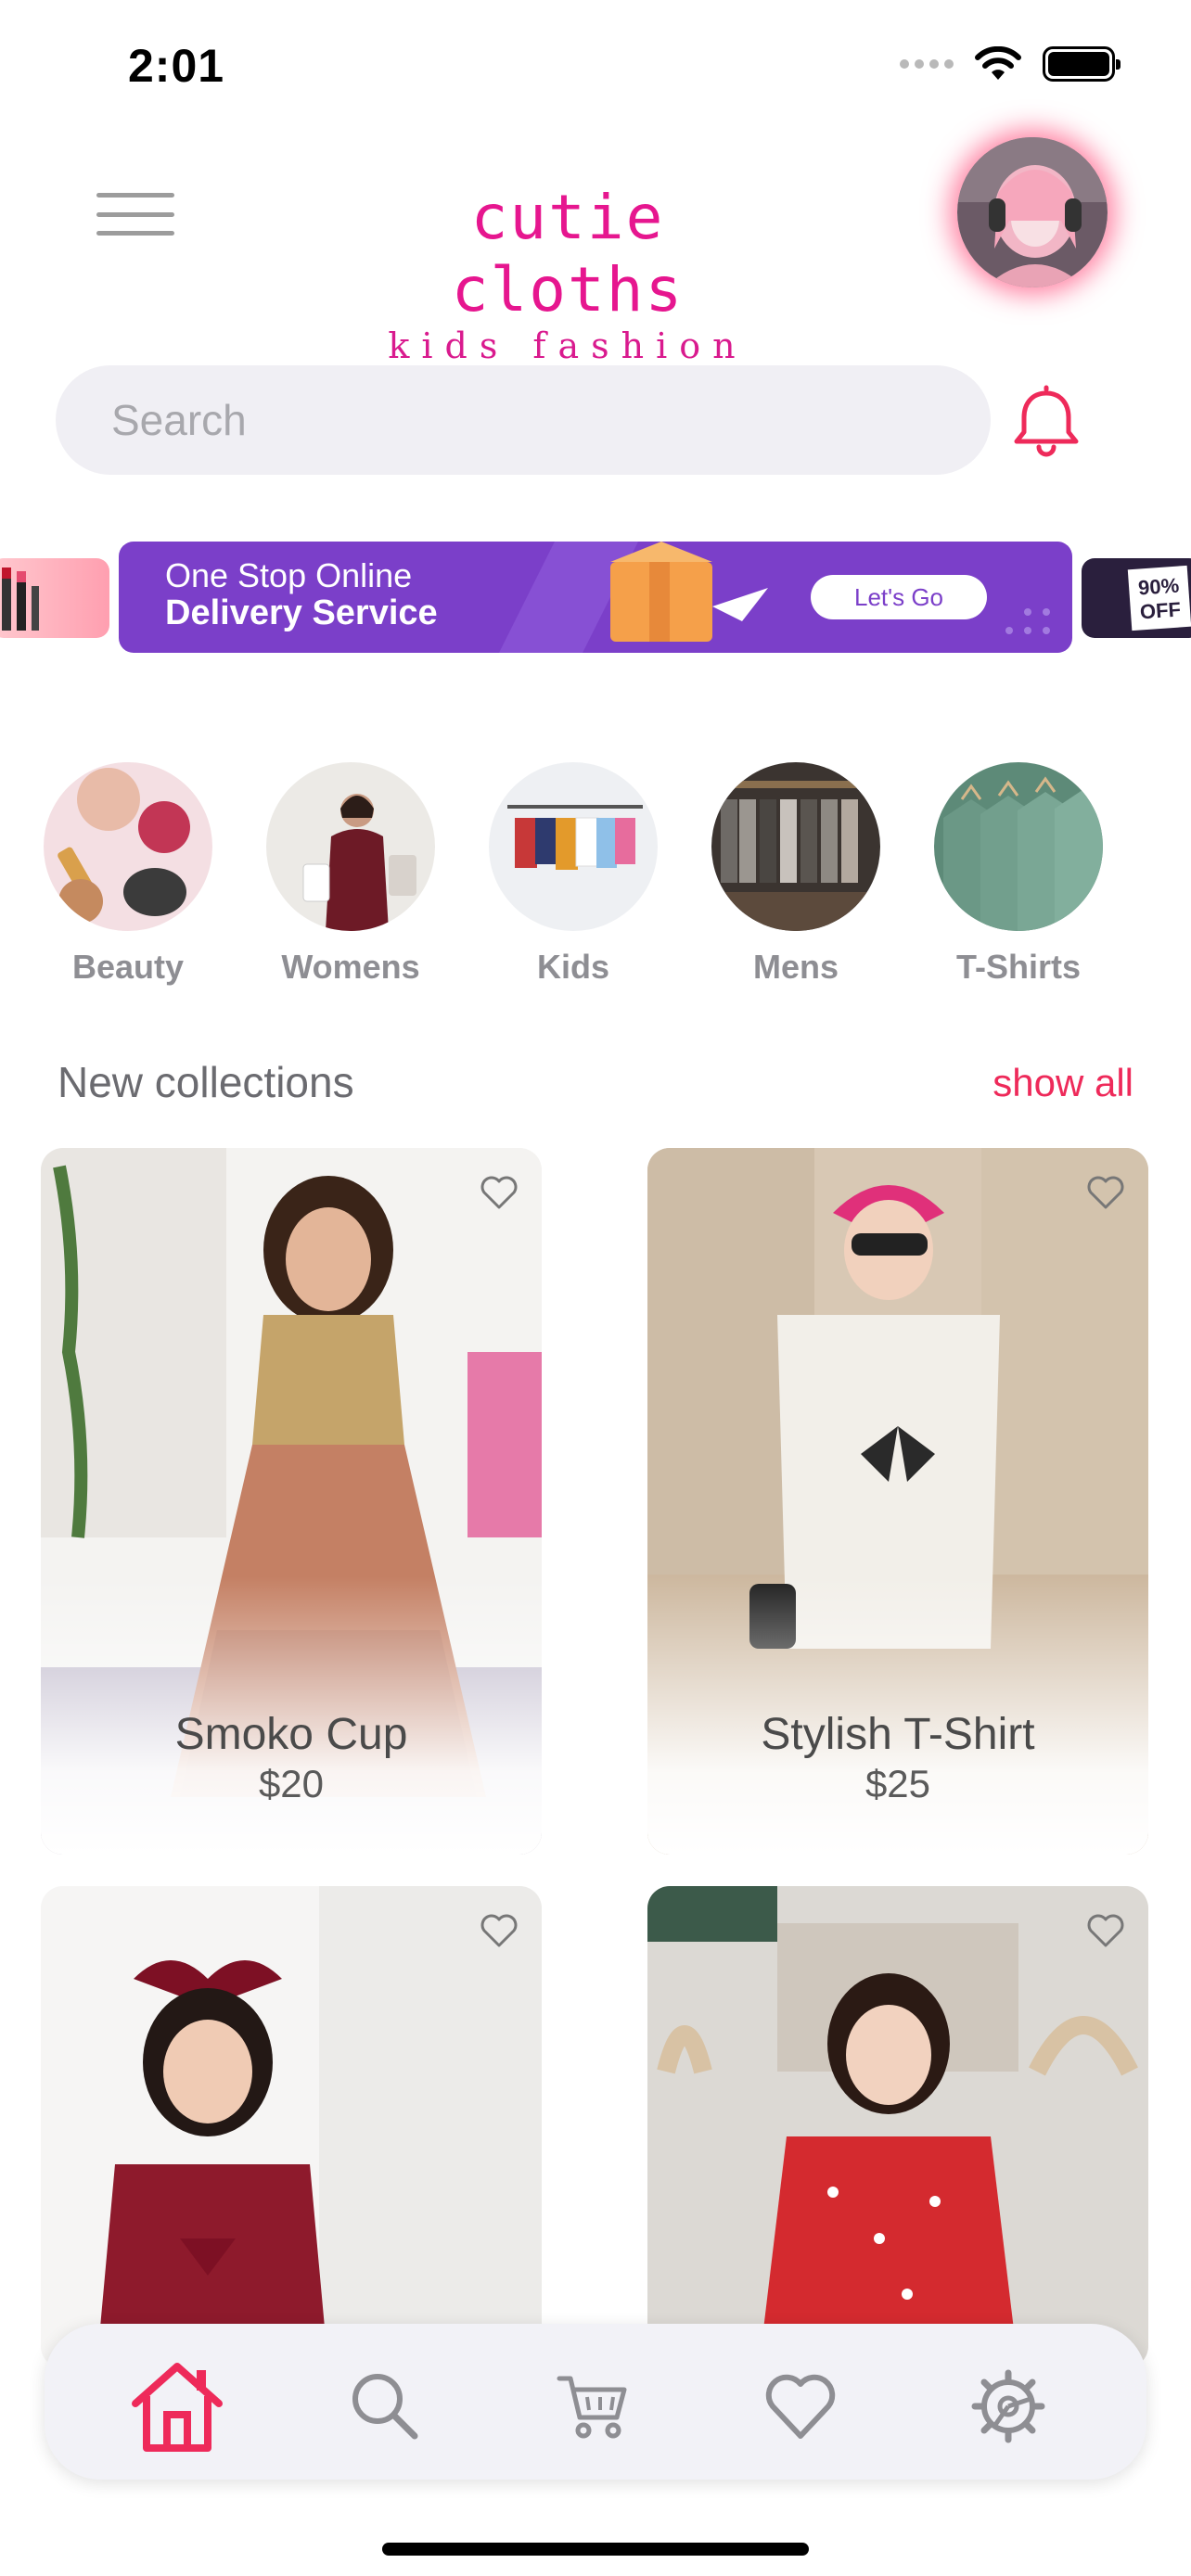  I want to click on product-name: Smoko Cup, so click(291, 1734).